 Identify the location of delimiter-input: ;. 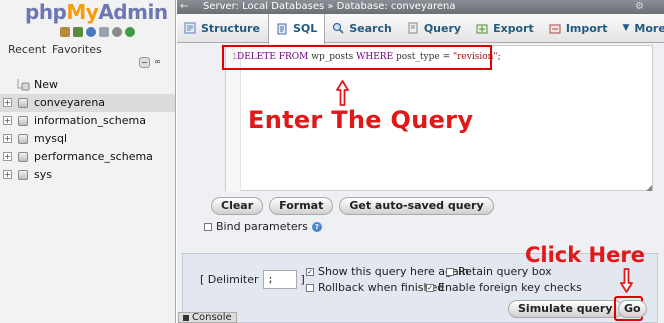
(279, 279).